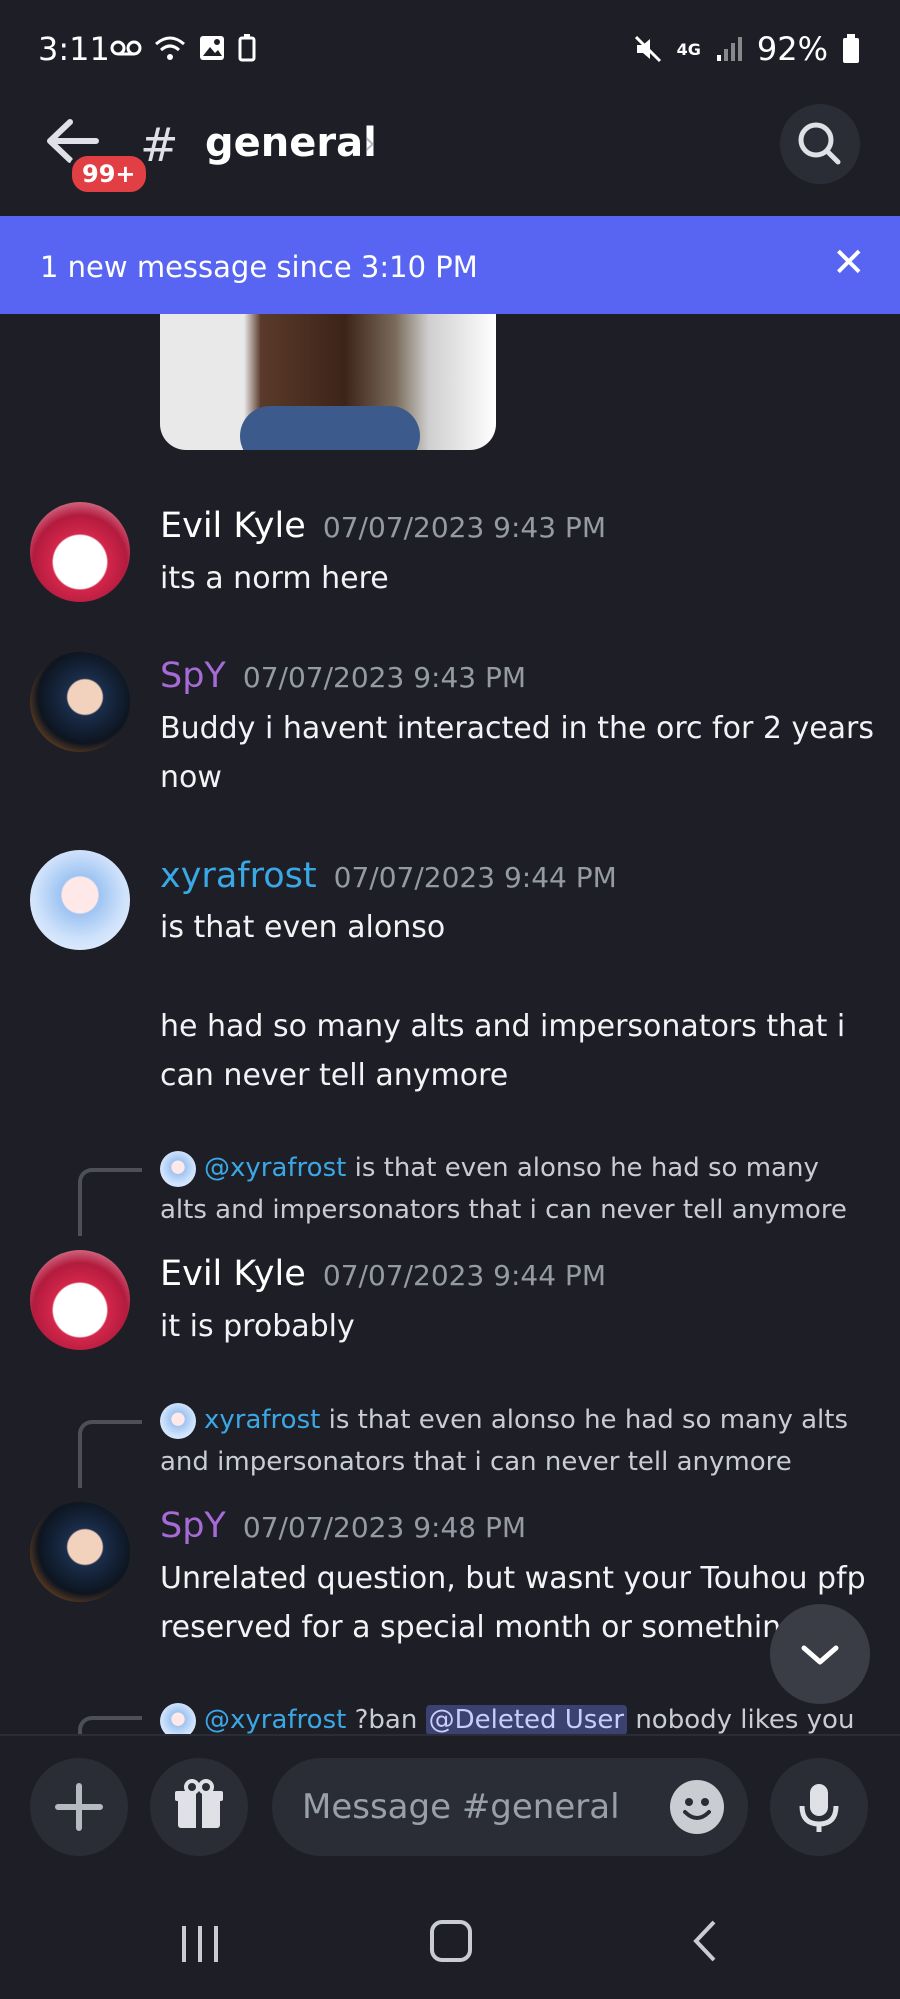  I want to click on voicemail-icon, so click(126, 48).